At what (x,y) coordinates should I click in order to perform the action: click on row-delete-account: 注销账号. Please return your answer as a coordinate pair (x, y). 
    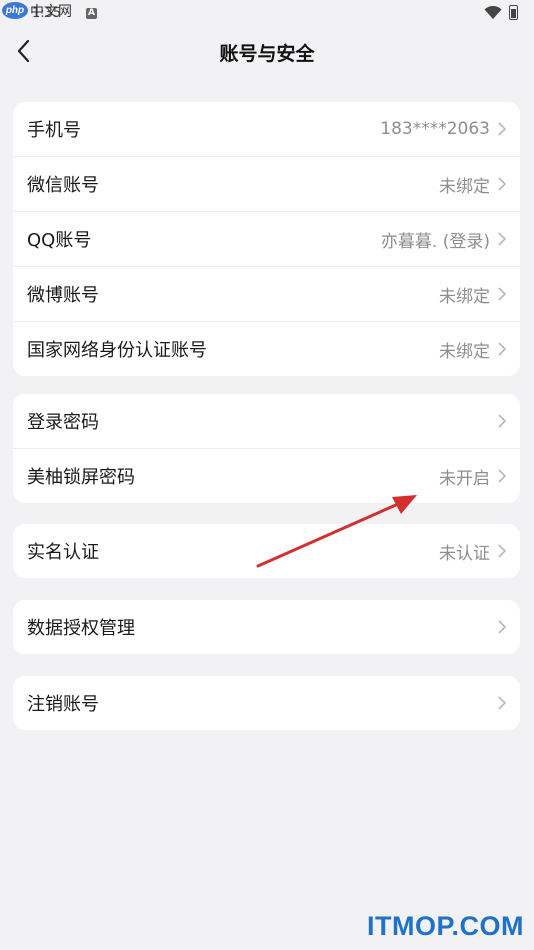
    Looking at the image, I should click on (266, 703).